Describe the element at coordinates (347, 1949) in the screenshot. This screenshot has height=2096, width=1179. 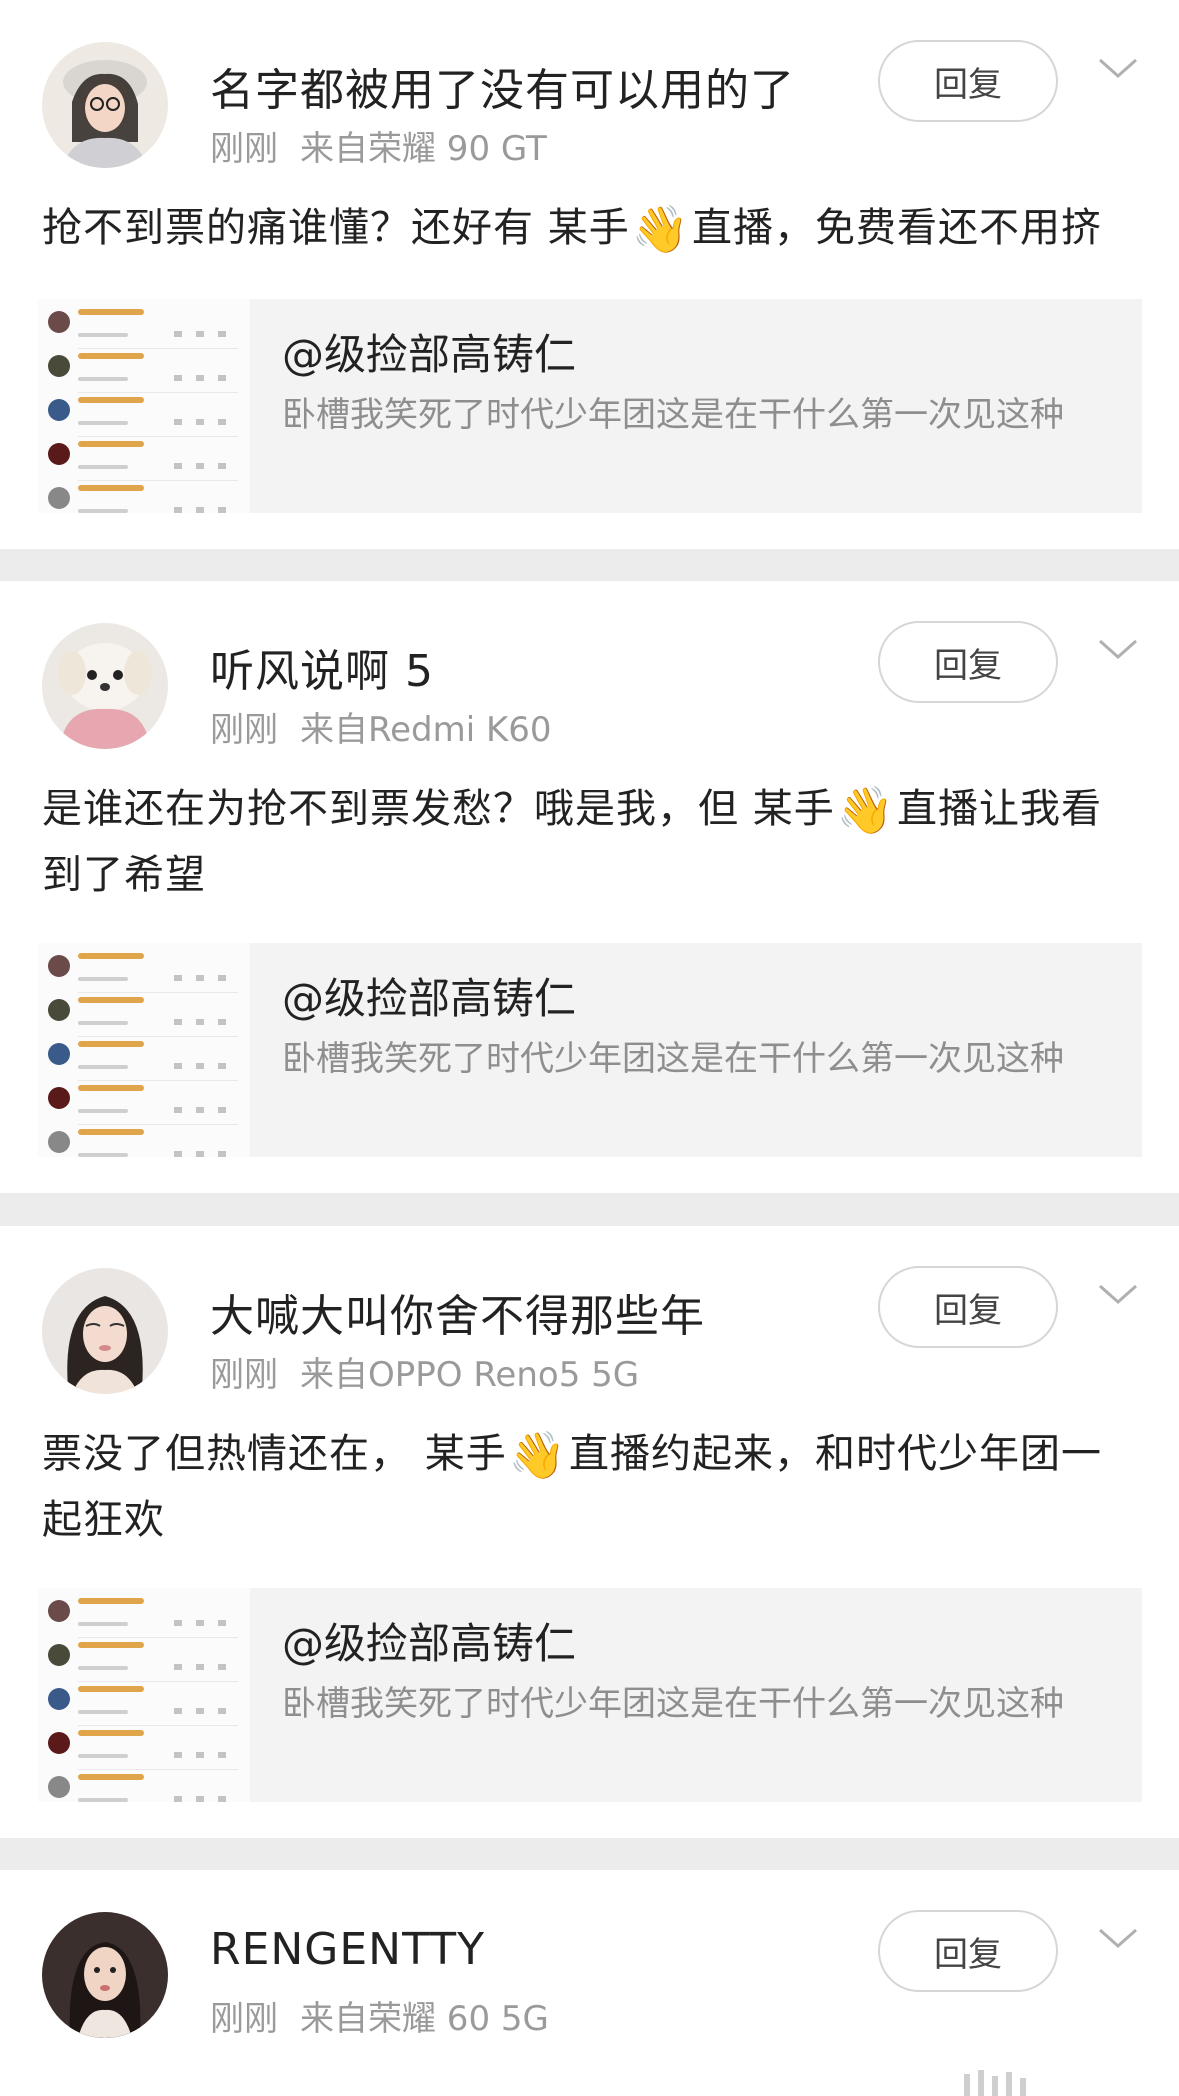
I see `username: RENGENTTY` at that location.